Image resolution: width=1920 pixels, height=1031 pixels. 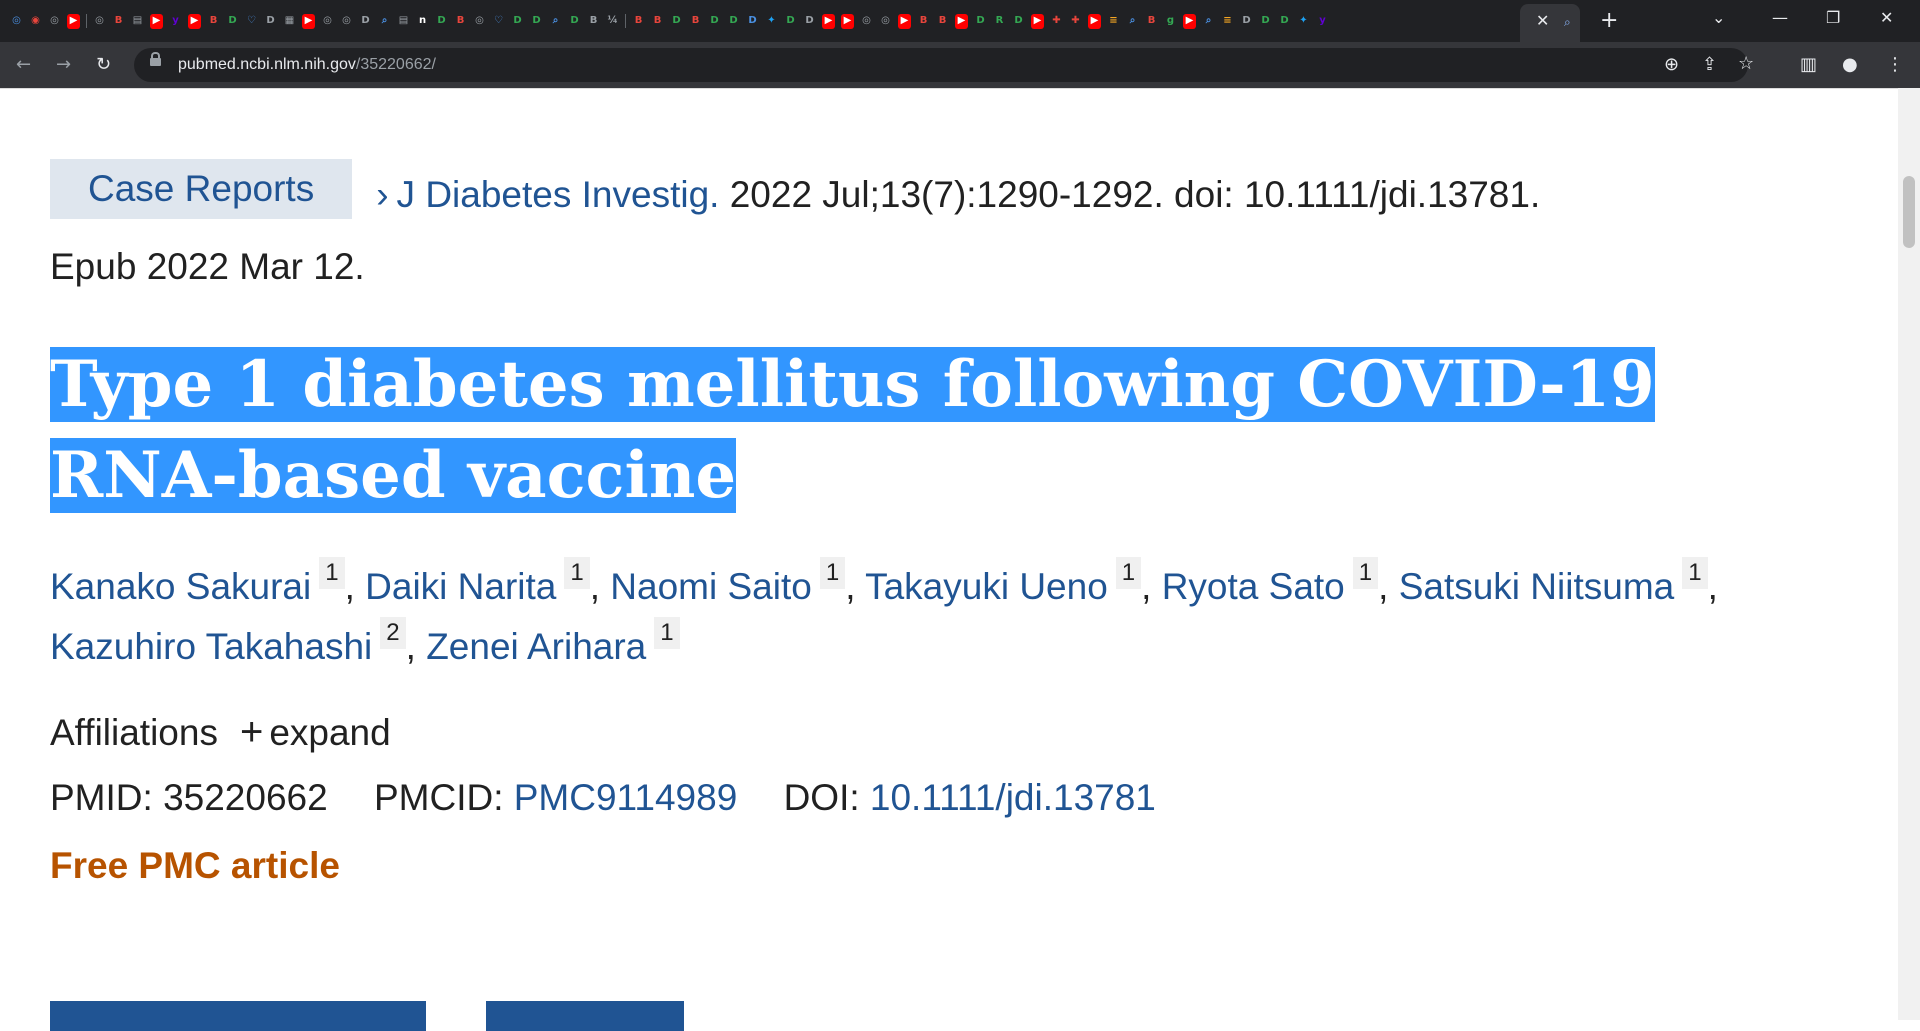 What do you see at coordinates (35, 21) in the screenshot?
I see `app-icon: ◉` at bounding box center [35, 21].